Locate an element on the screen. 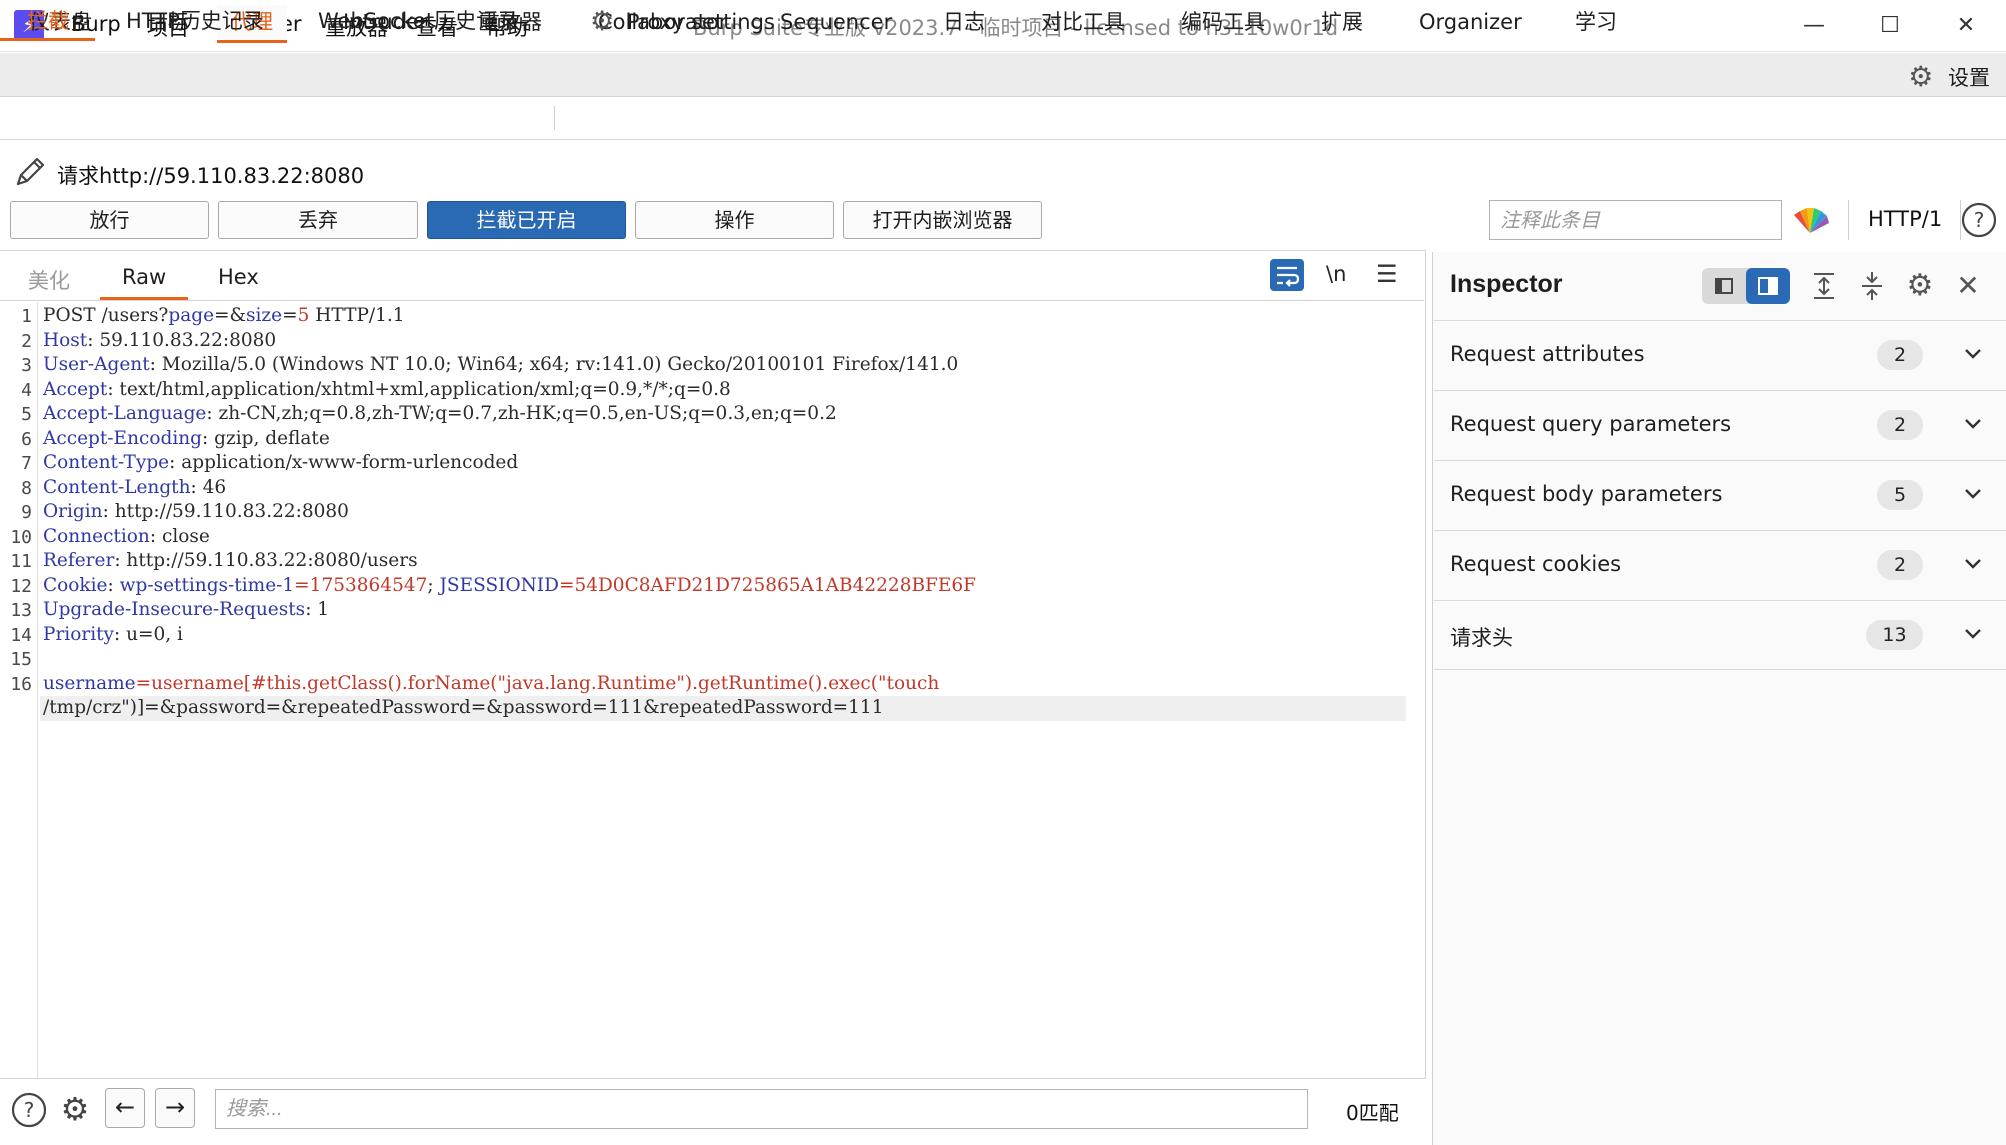  tab-organizer: Organizer is located at coordinates (1470, 24).